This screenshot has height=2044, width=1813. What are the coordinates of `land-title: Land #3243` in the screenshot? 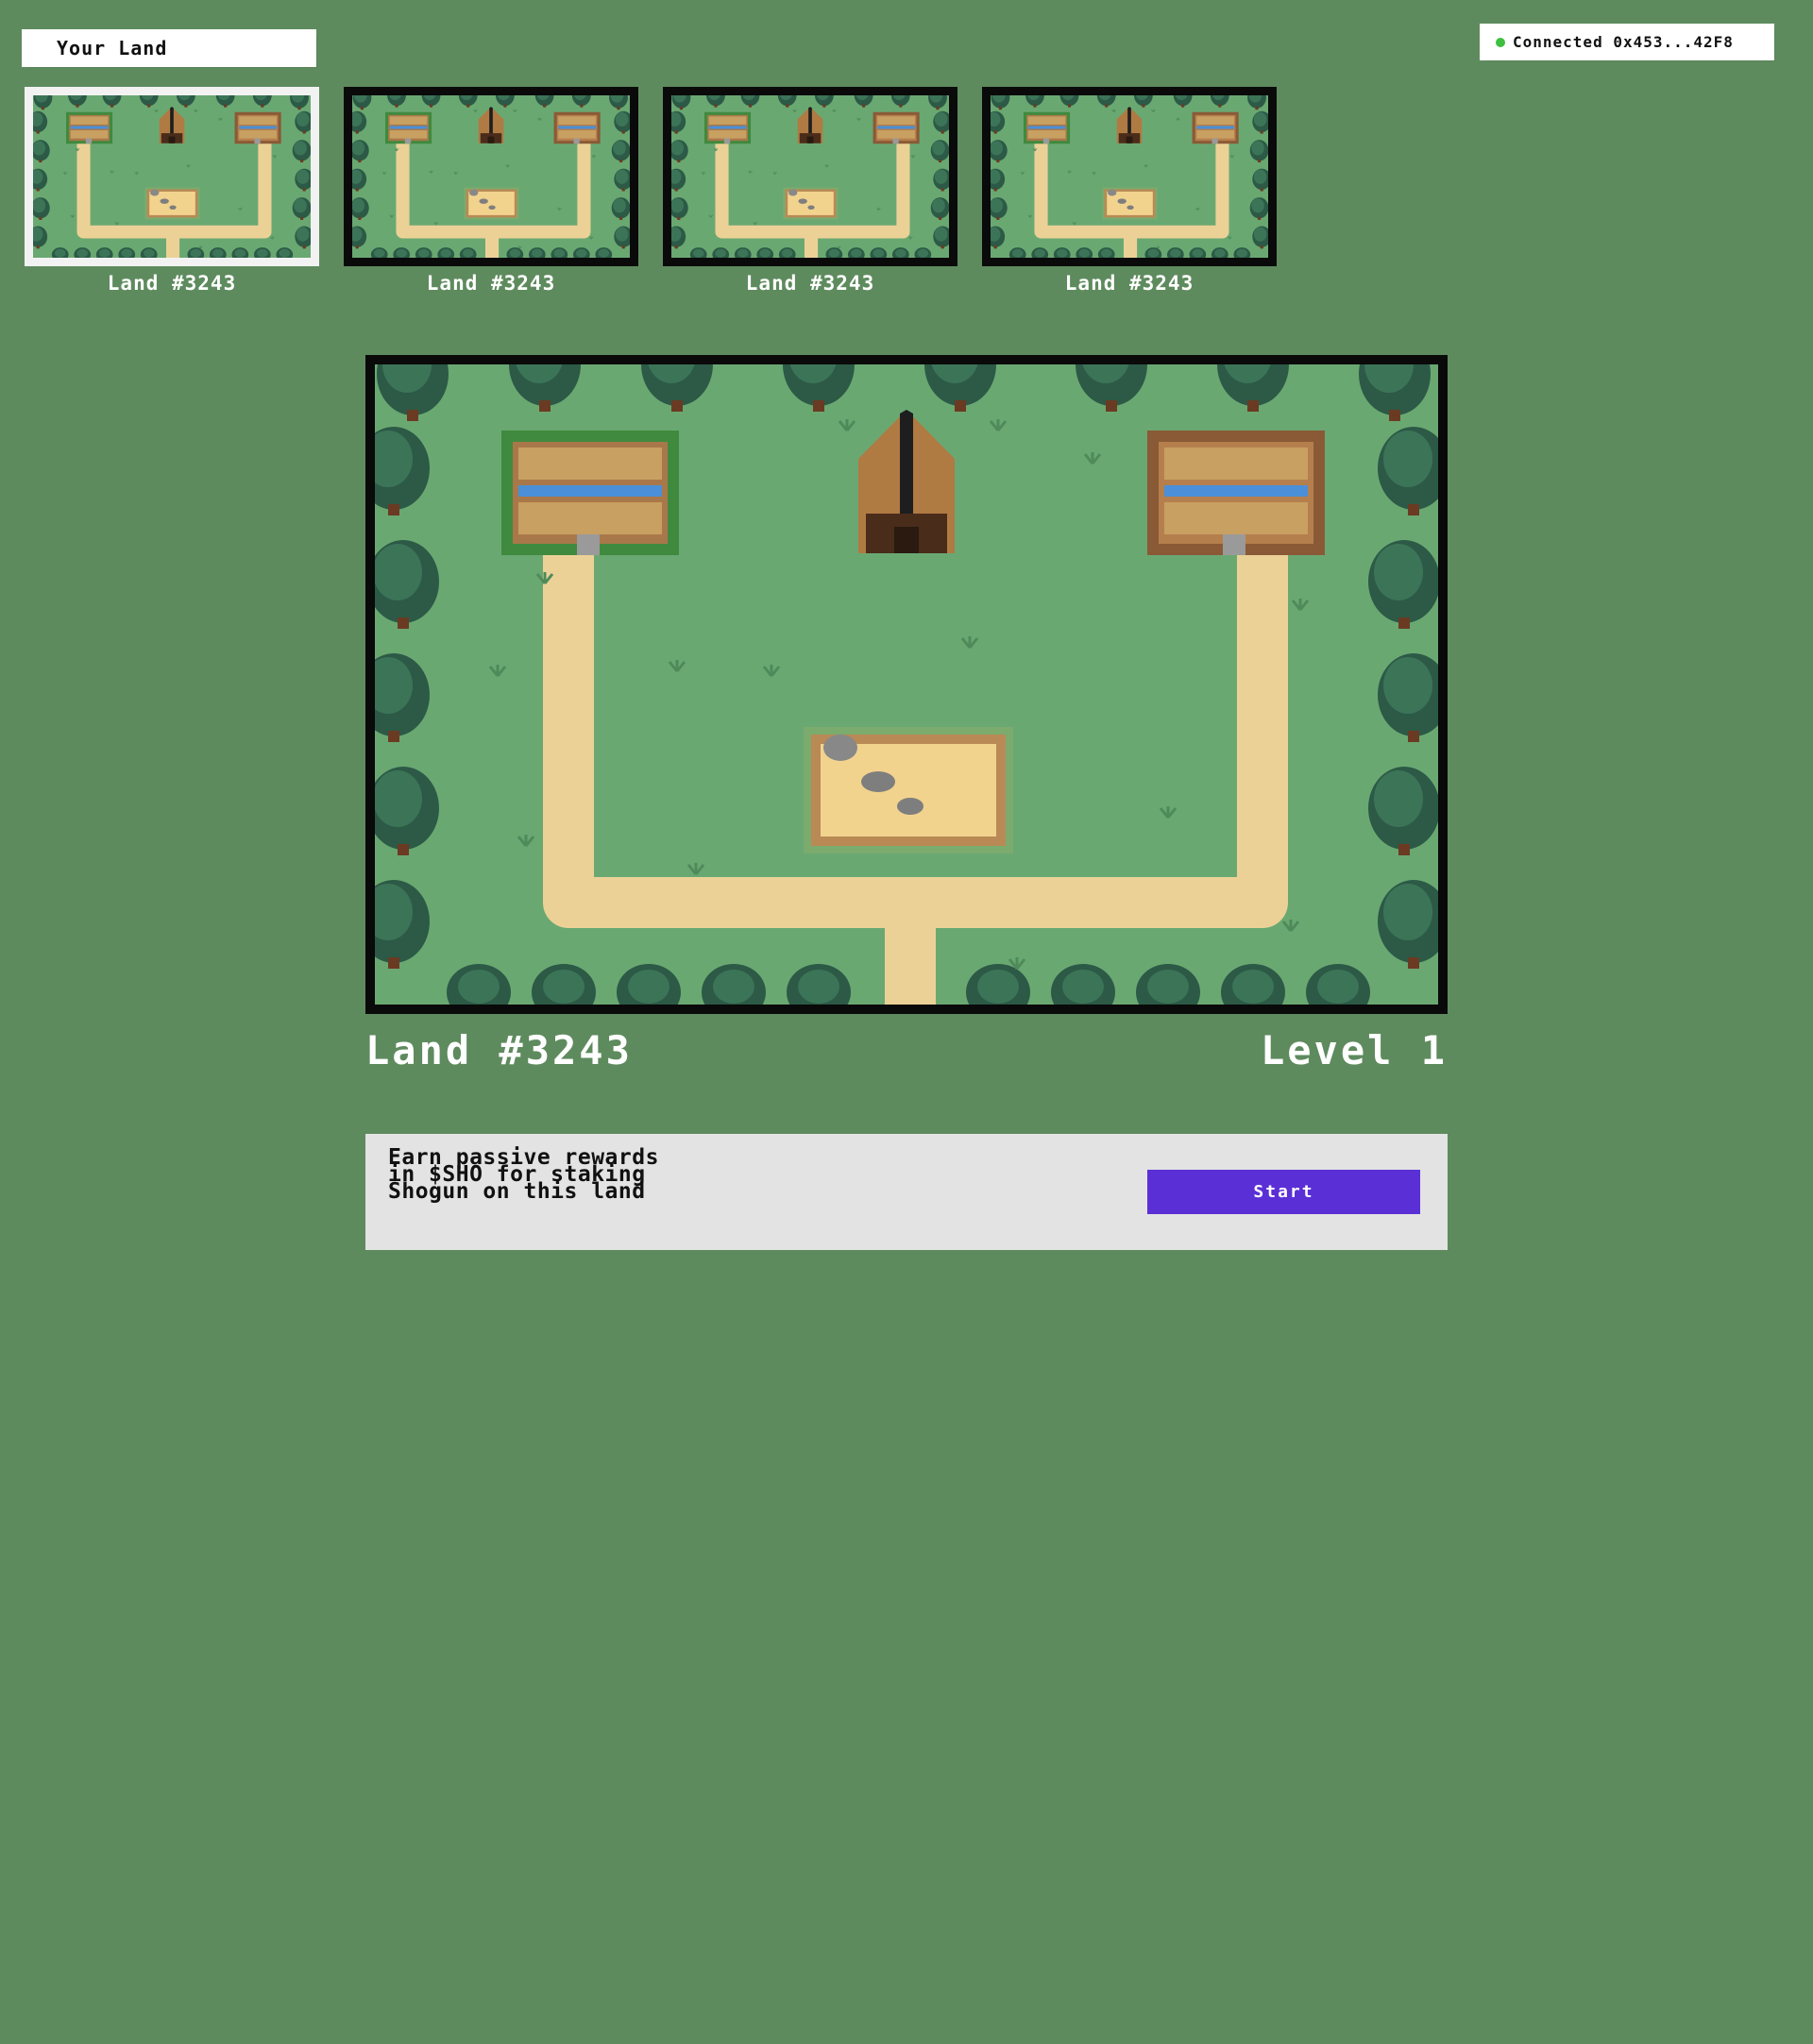 It's located at (499, 1050).